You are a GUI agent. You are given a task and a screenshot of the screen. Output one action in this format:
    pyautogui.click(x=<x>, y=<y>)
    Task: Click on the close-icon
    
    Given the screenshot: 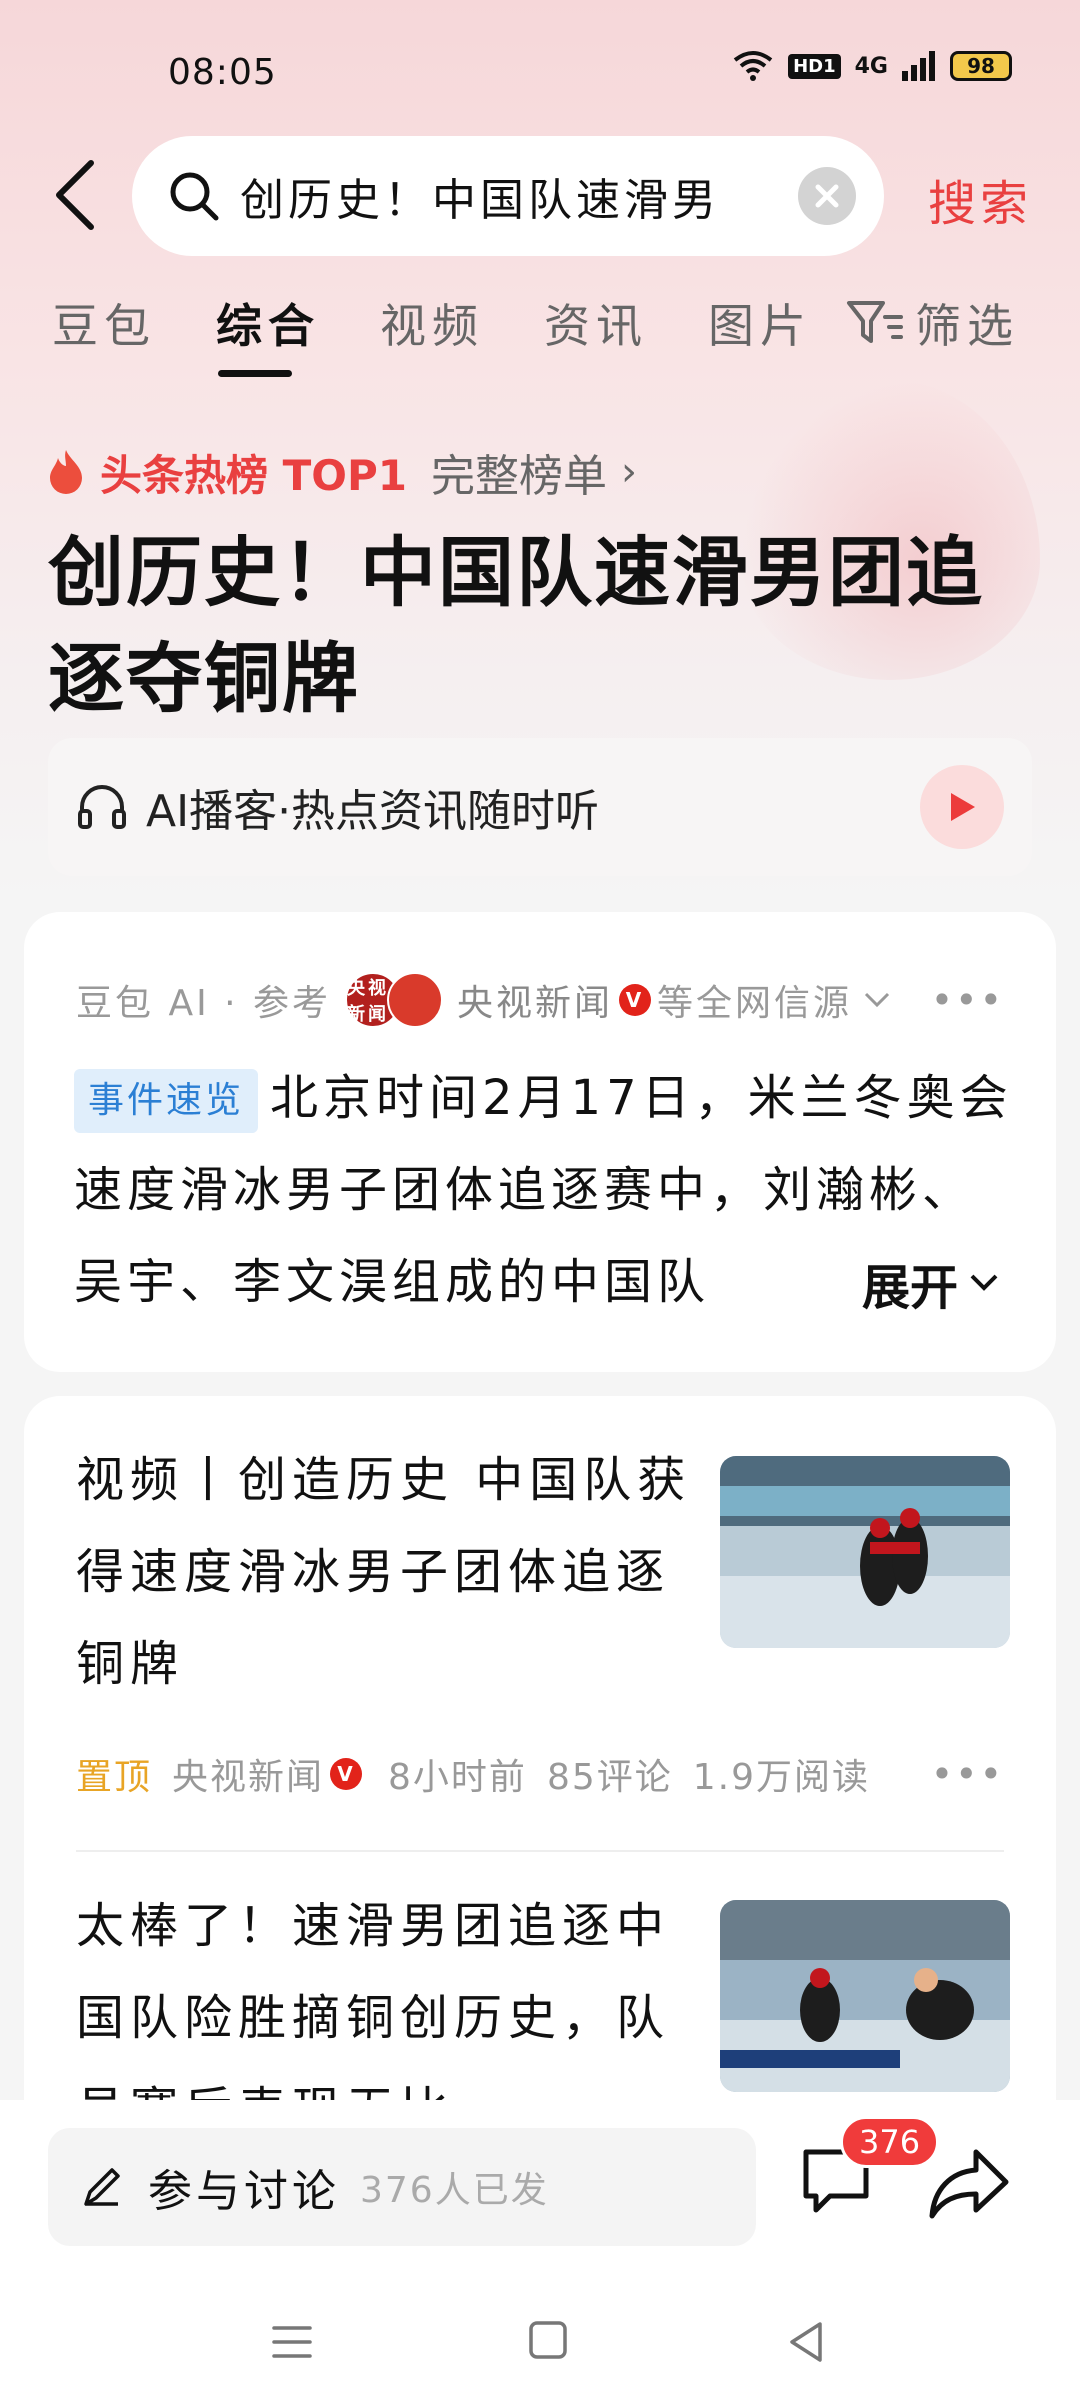 What is the action you would take?
    pyautogui.click(x=827, y=196)
    